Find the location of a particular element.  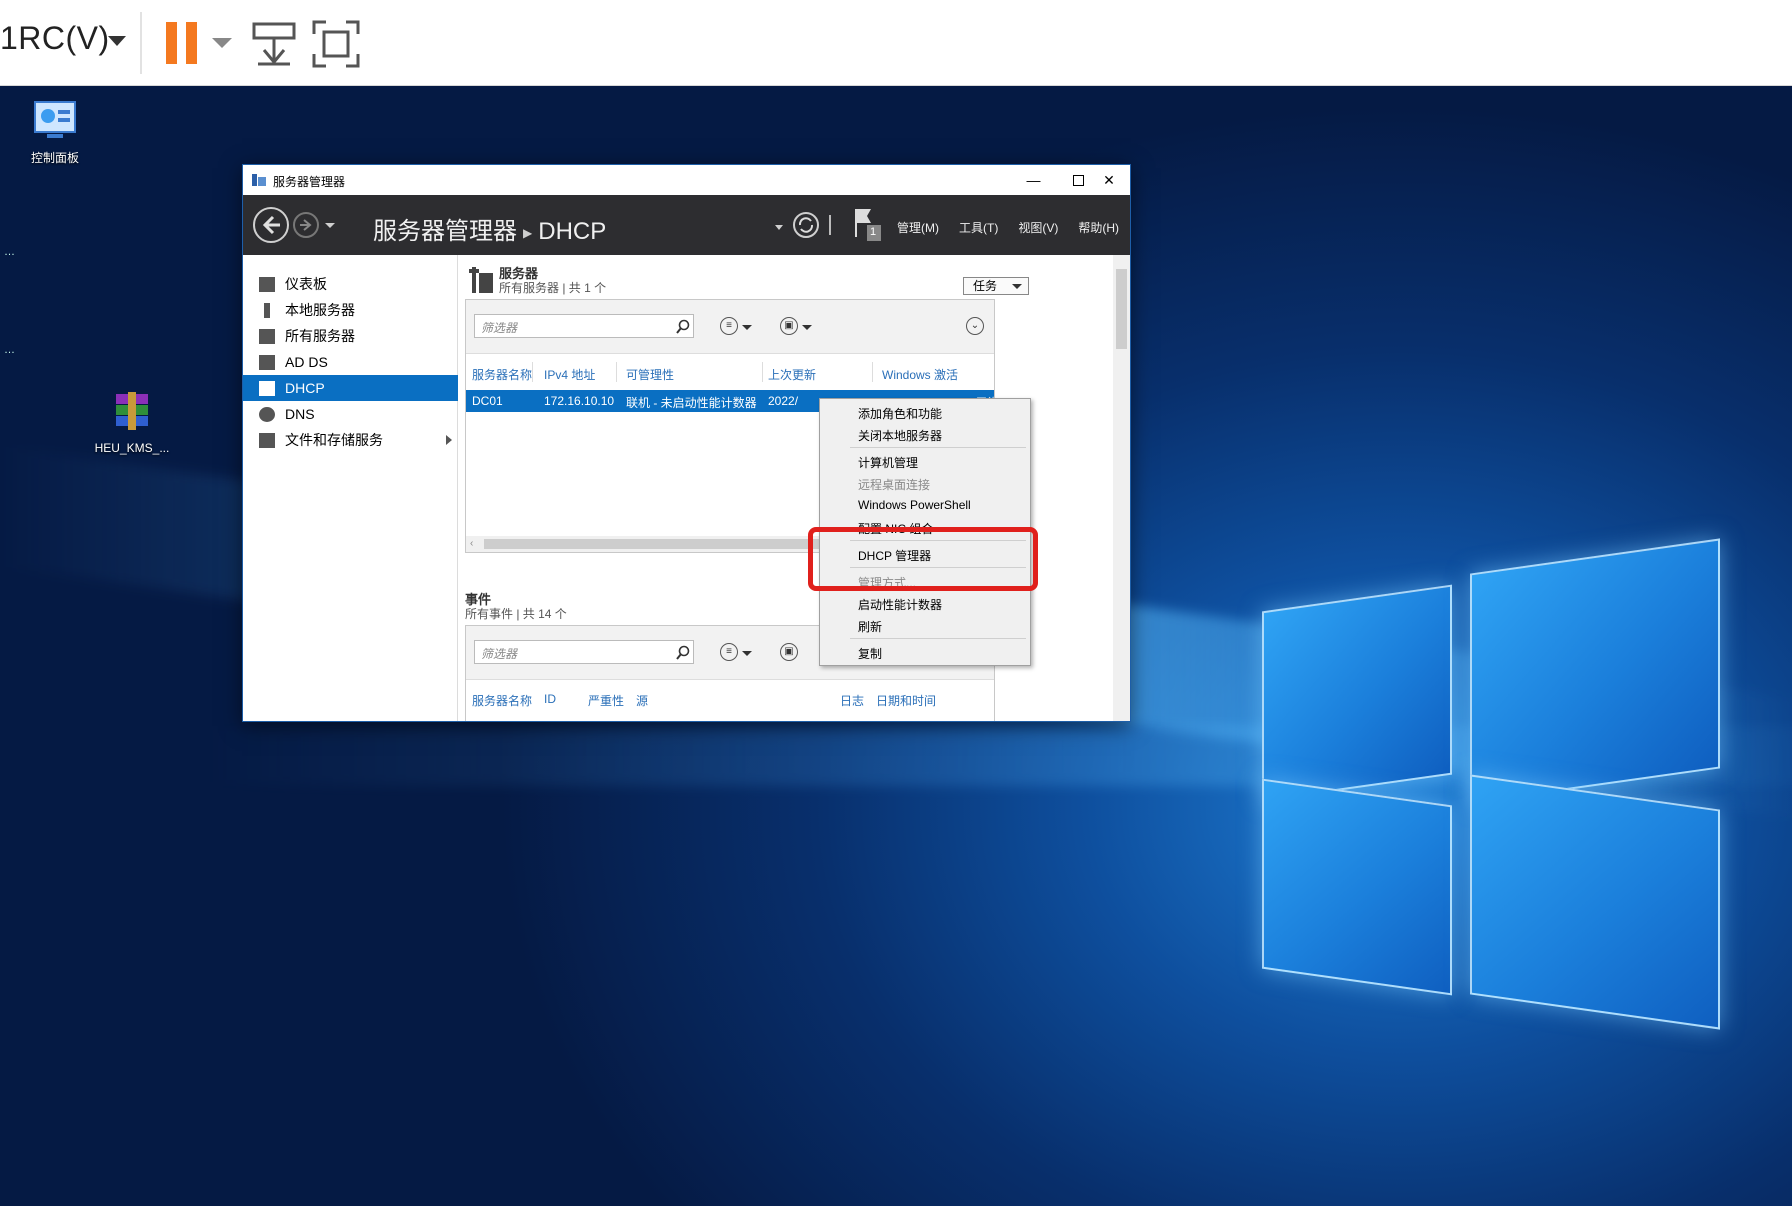

history-dropdown-icon is located at coordinates (330, 225).